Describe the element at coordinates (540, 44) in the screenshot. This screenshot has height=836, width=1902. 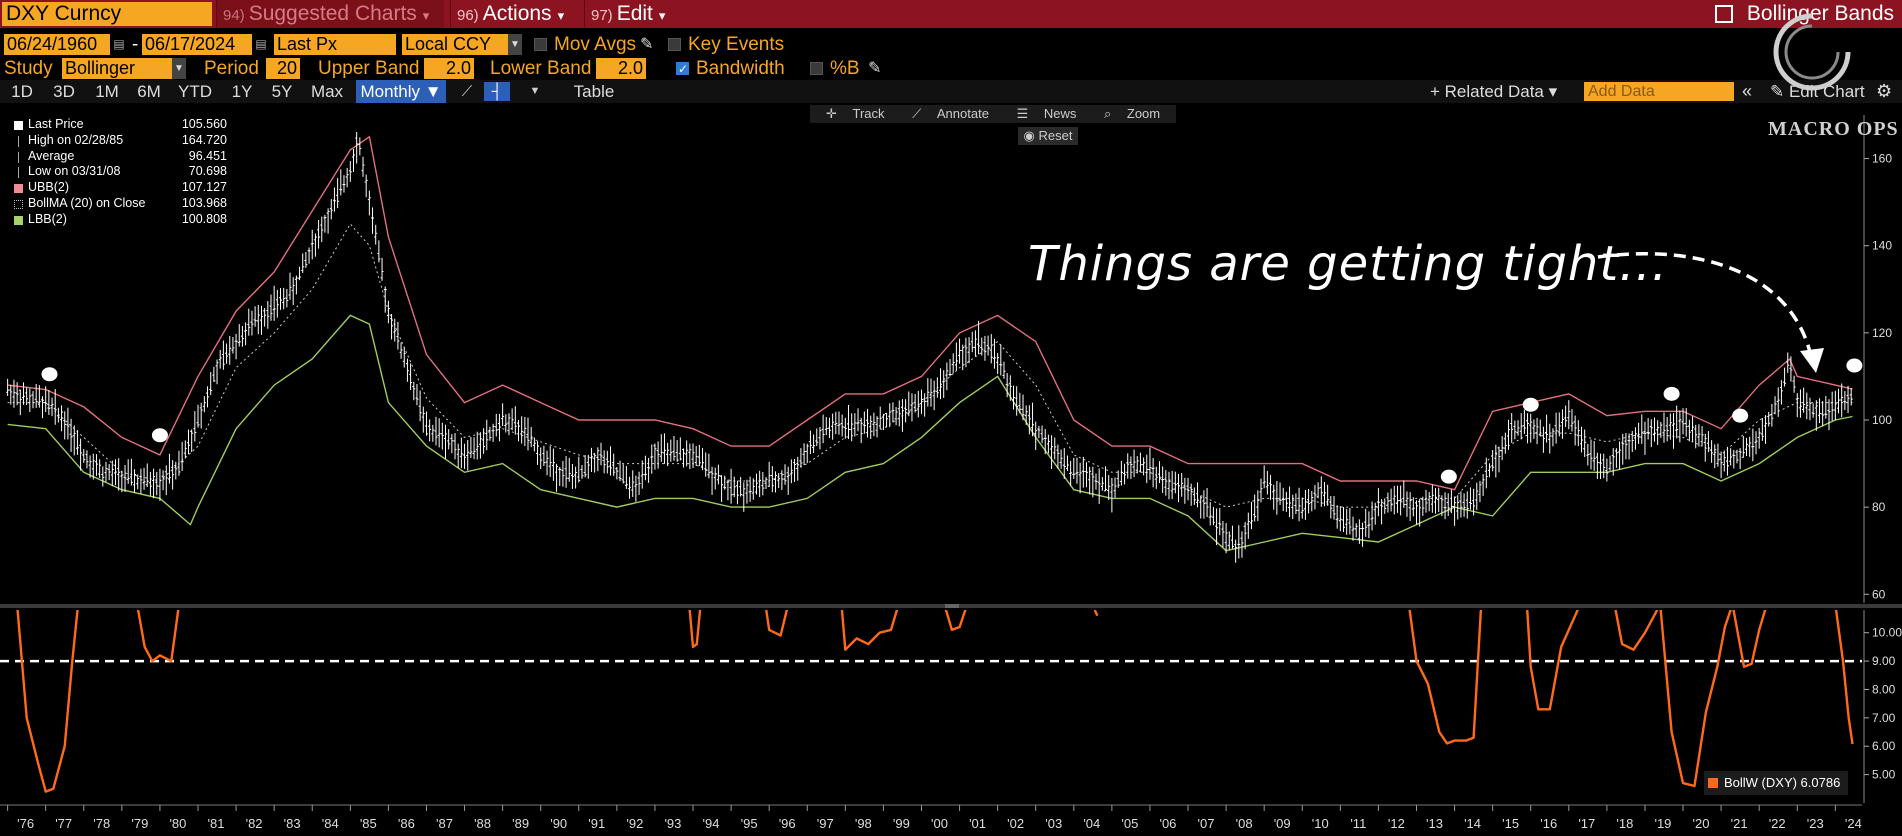
I see `mov-avgs-checkbox` at that location.